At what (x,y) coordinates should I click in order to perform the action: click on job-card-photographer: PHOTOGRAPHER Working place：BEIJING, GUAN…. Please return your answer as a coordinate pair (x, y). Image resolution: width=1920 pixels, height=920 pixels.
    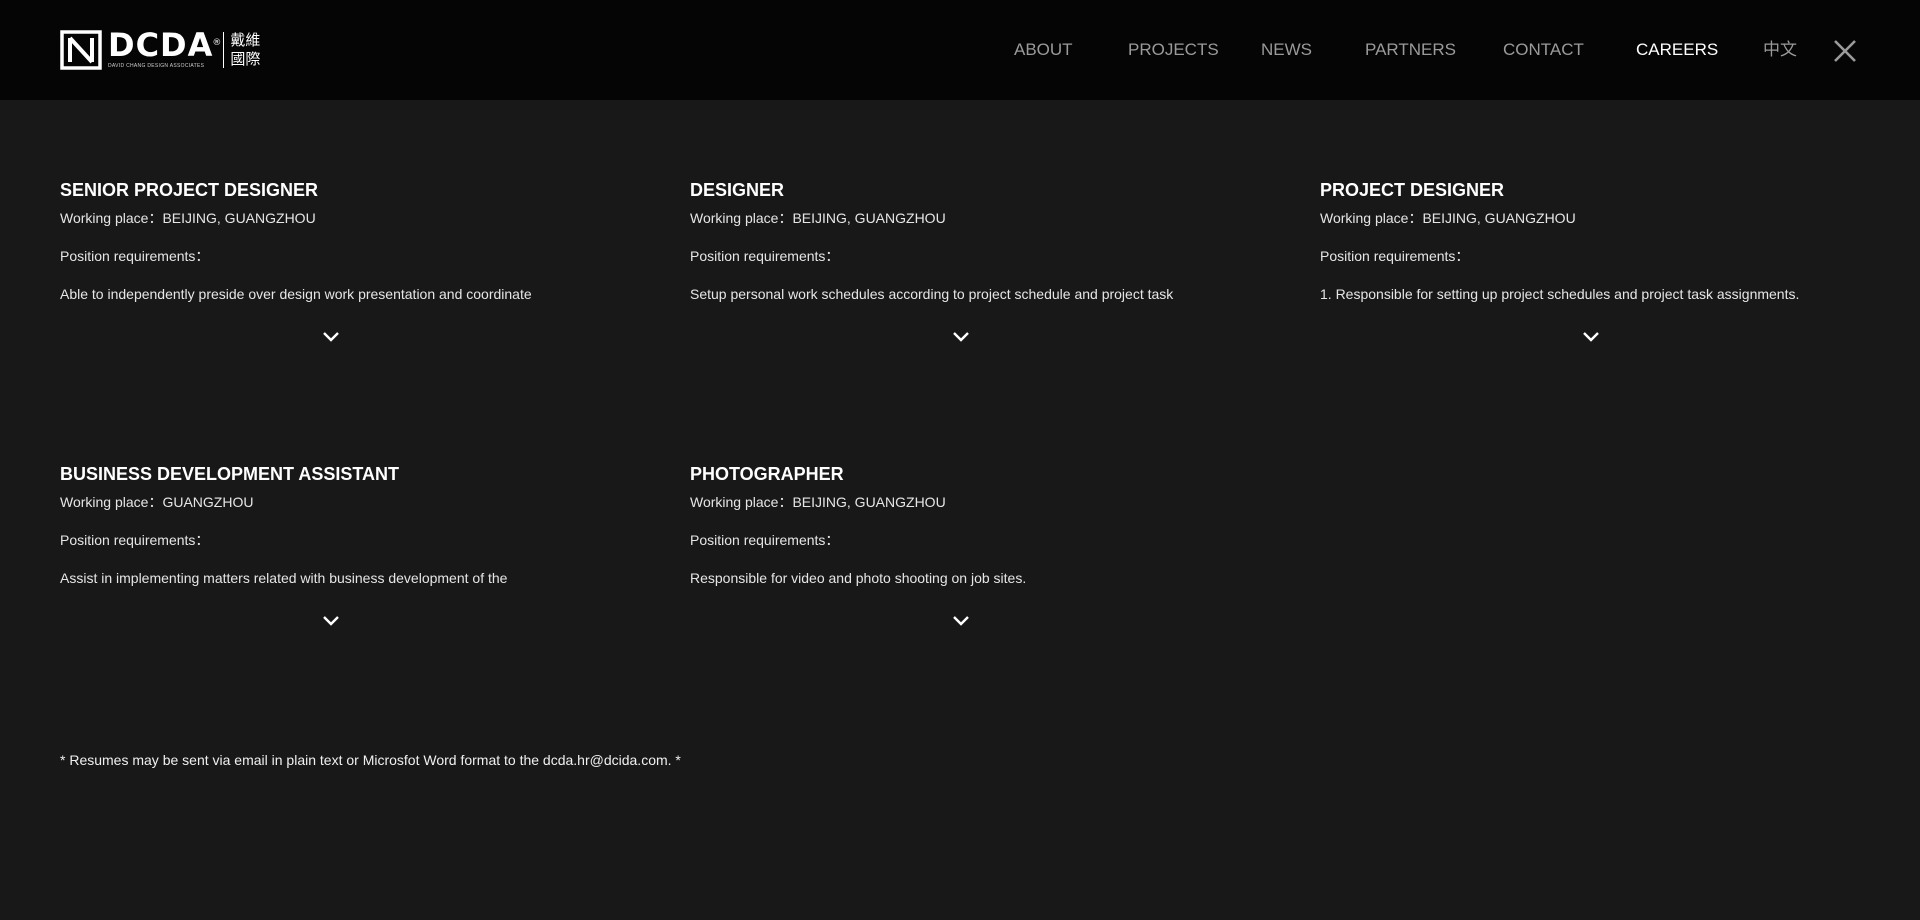
    Looking at the image, I should click on (970, 558).